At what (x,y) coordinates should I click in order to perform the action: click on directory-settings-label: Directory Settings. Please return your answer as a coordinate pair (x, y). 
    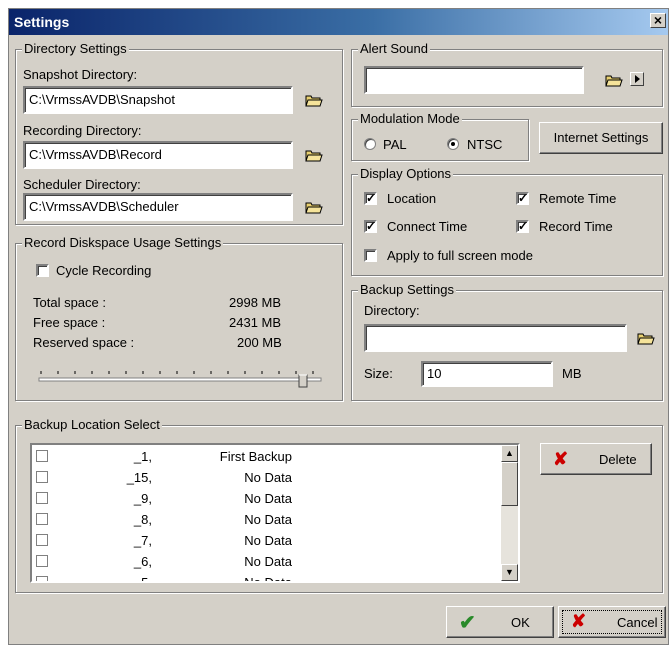
    Looking at the image, I should click on (75, 48).